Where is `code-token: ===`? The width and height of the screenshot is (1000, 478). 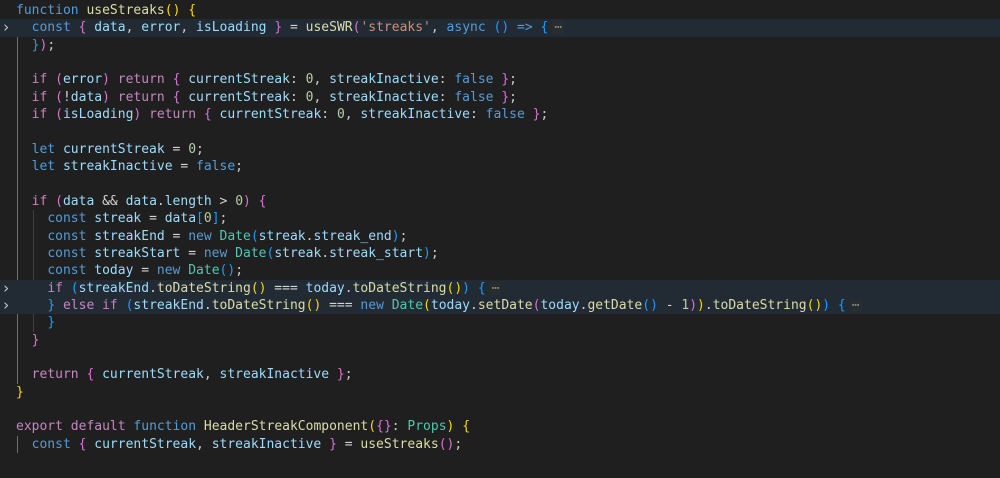 code-token: === is located at coordinates (286, 288).